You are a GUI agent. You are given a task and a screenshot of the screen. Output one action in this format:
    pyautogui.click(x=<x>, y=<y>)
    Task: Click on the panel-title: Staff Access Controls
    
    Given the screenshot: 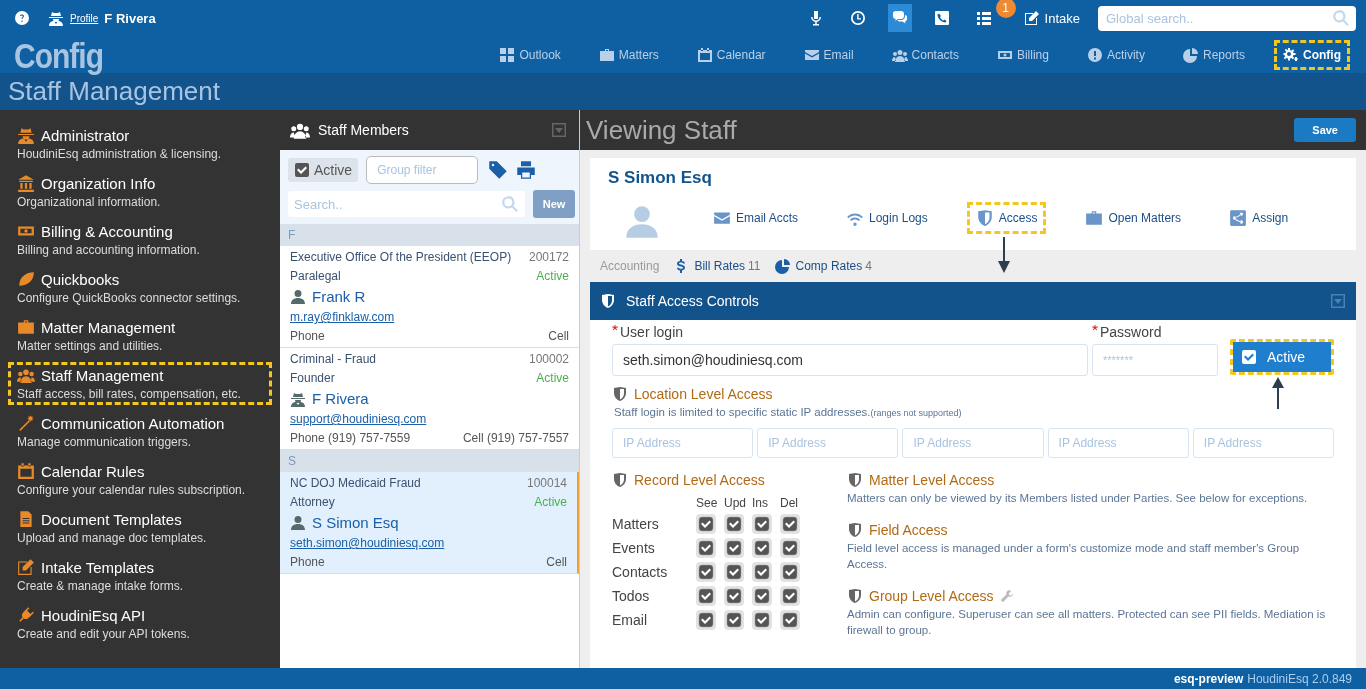 What is the action you would take?
    pyautogui.click(x=693, y=301)
    